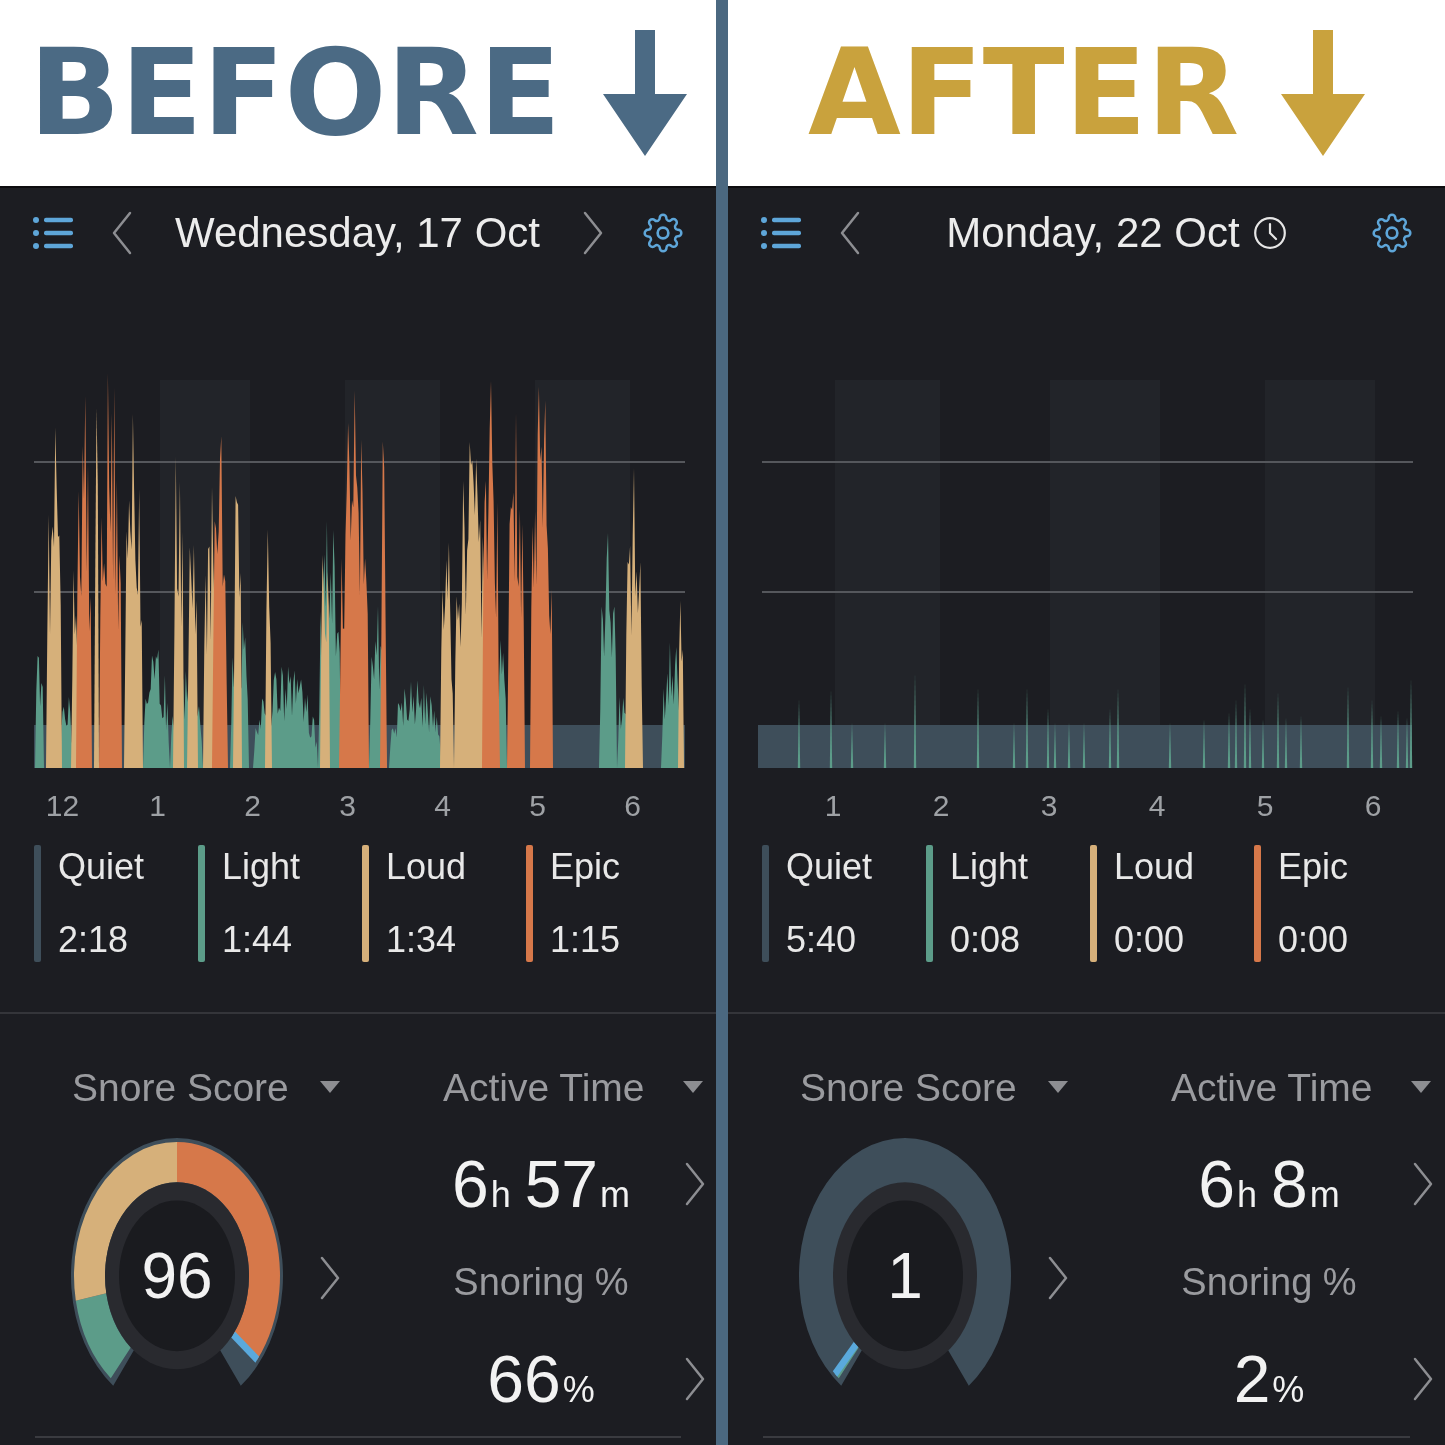 The width and height of the screenshot is (1445, 1445). I want to click on snoring-value: 66%, so click(541, 1379).